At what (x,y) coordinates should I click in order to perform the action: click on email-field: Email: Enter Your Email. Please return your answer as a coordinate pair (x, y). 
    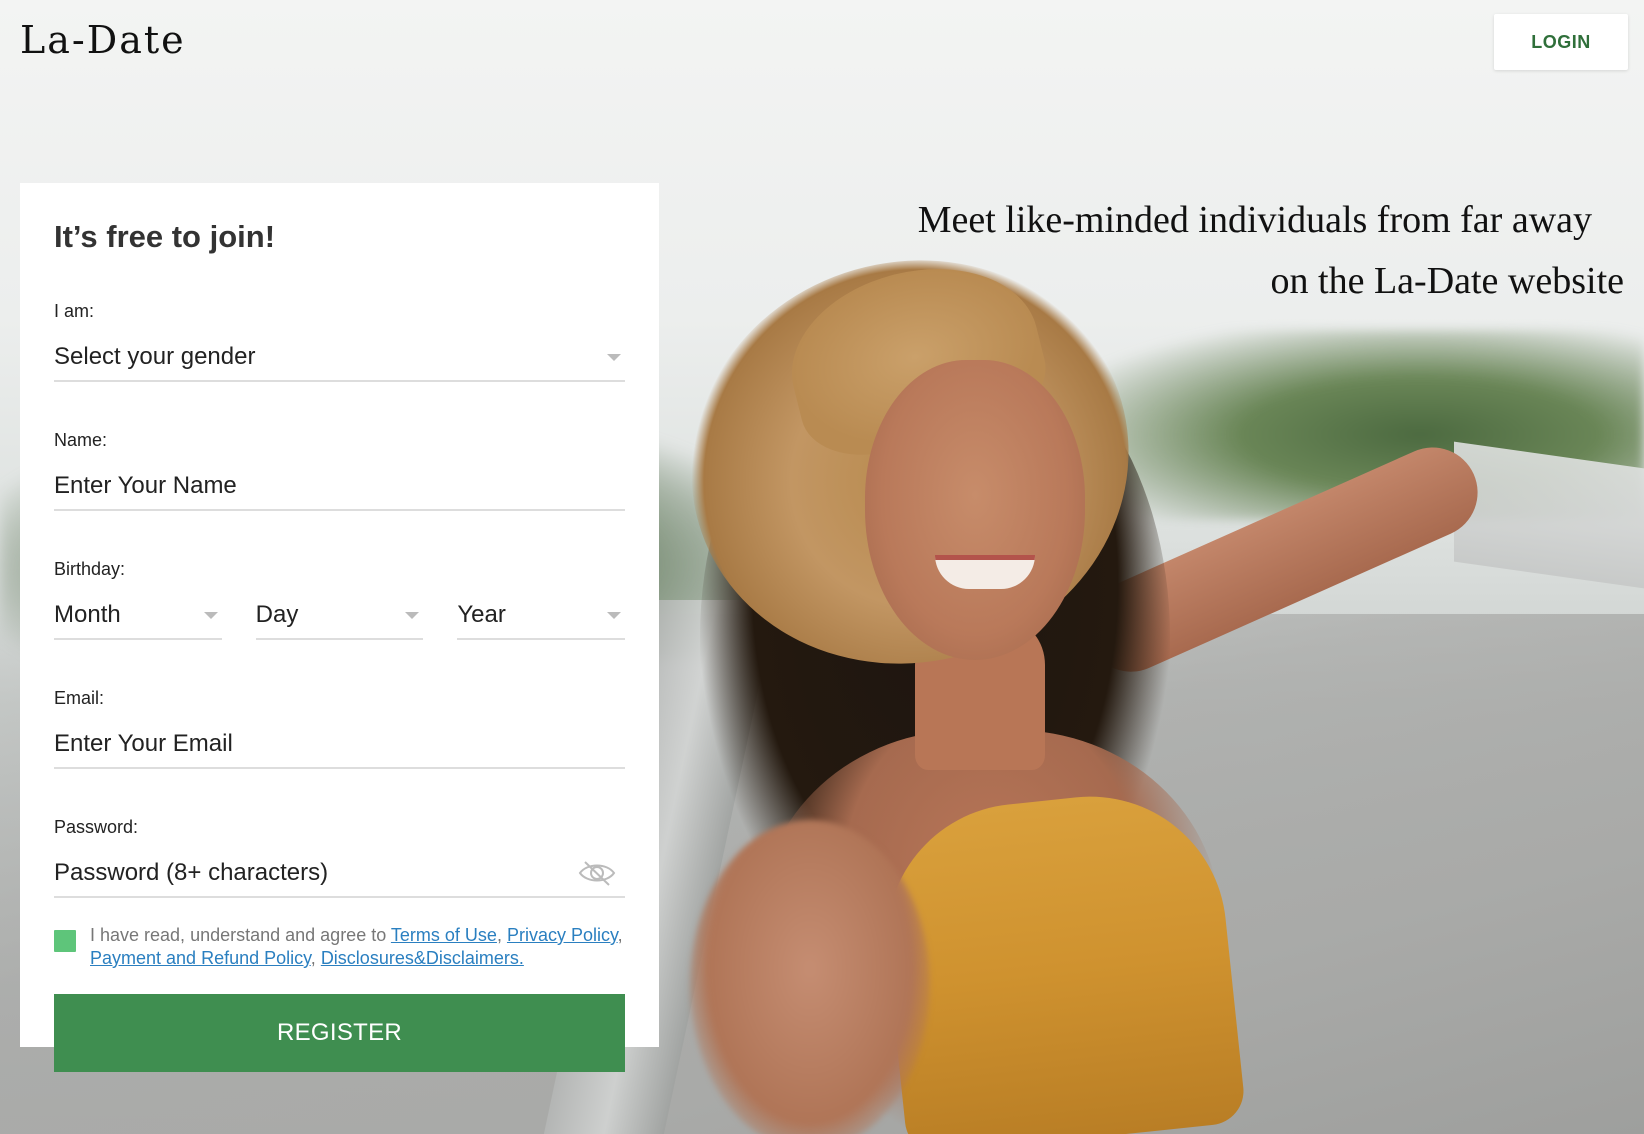
    Looking at the image, I should click on (339, 728).